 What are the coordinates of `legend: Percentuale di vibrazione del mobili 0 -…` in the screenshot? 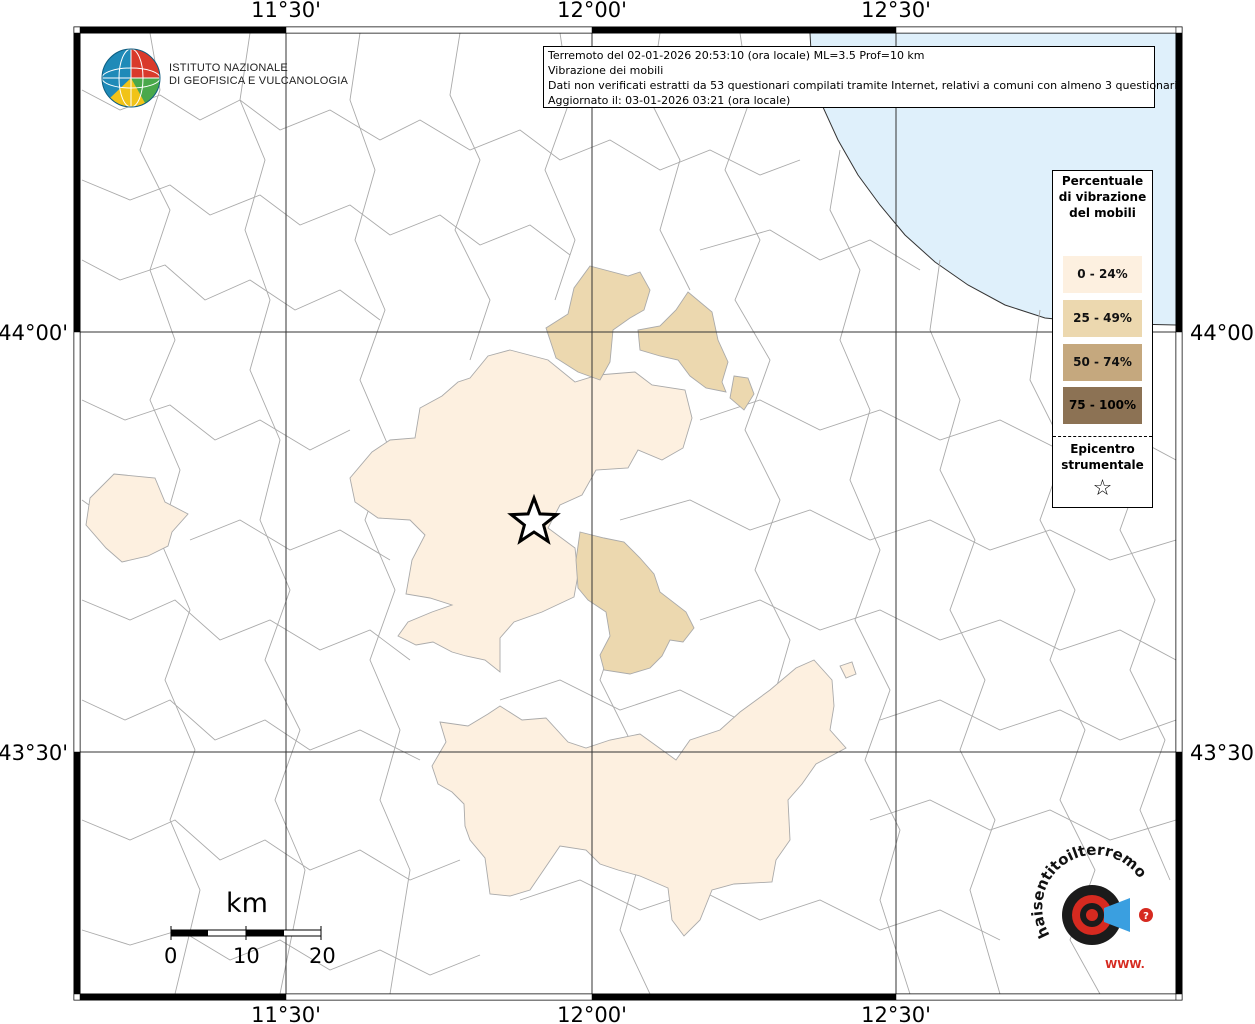 It's located at (1102, 339).